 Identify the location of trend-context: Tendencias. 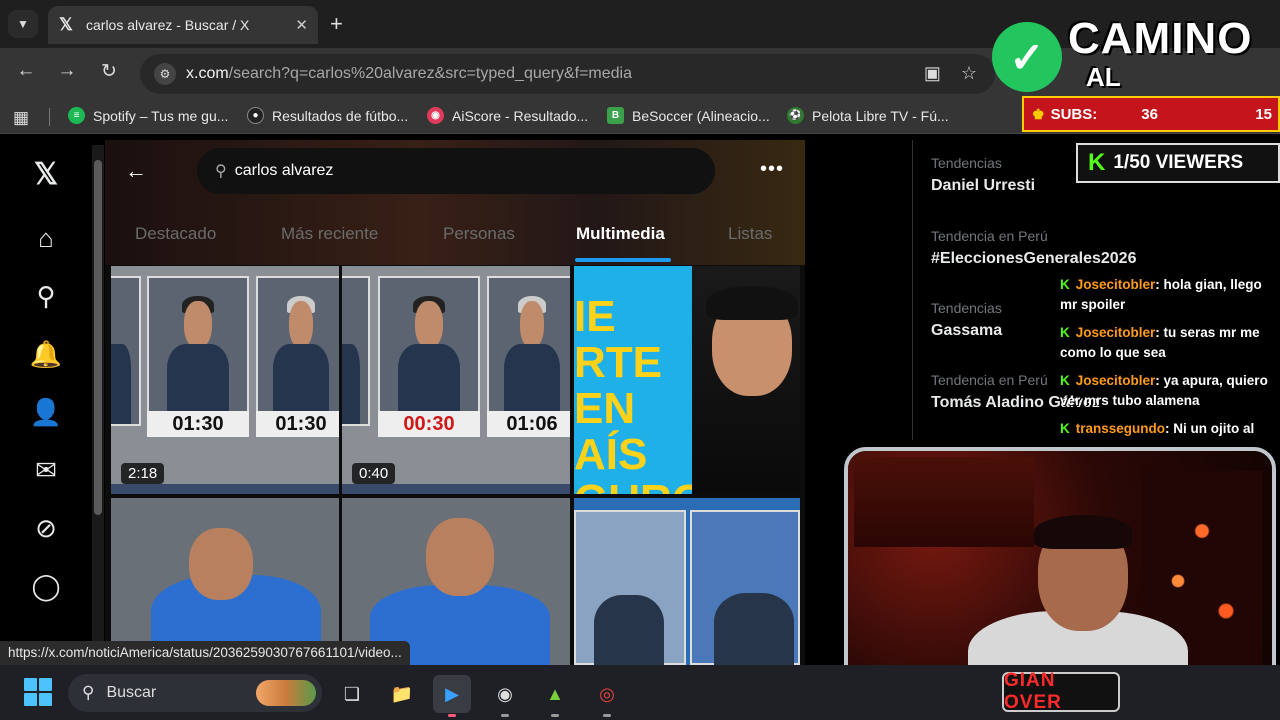
(966, 308).